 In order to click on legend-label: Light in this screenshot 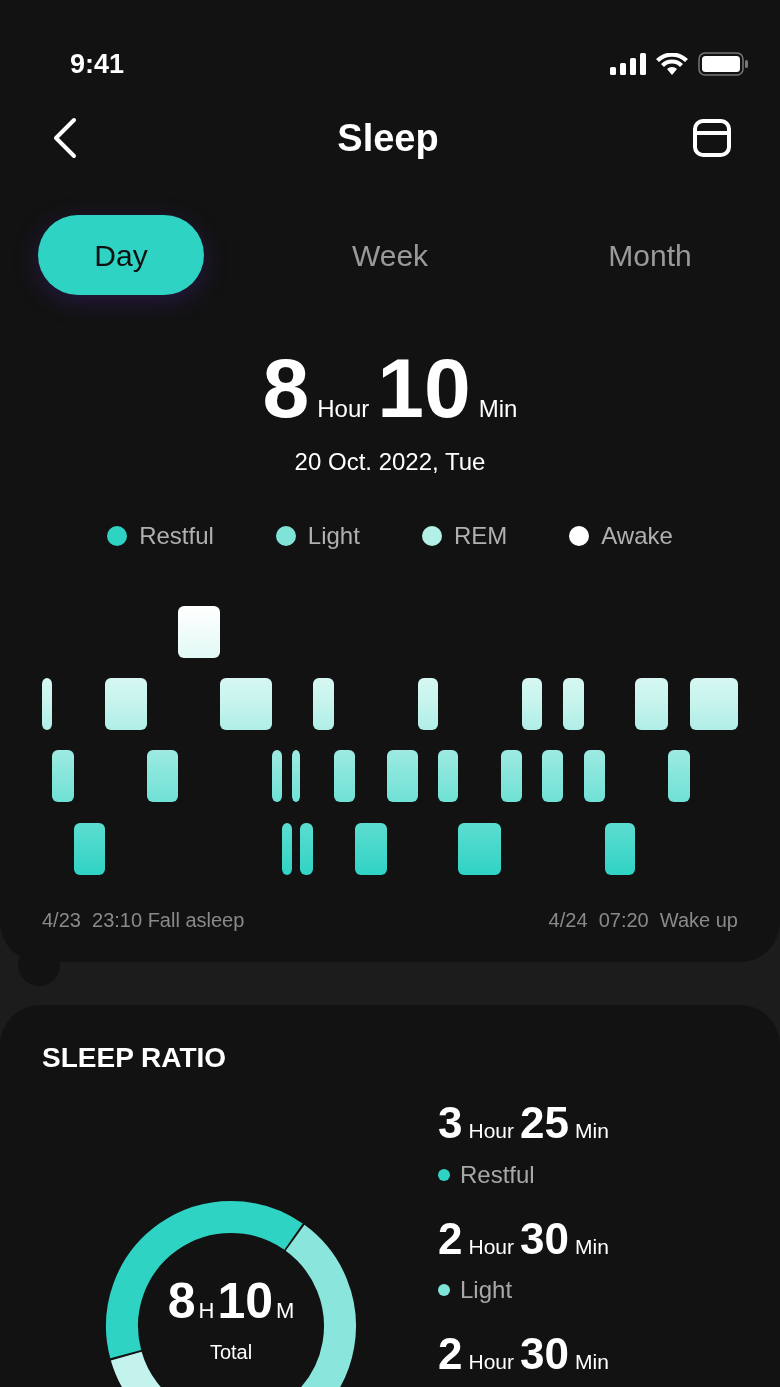, I will do `click(333, 536)`.